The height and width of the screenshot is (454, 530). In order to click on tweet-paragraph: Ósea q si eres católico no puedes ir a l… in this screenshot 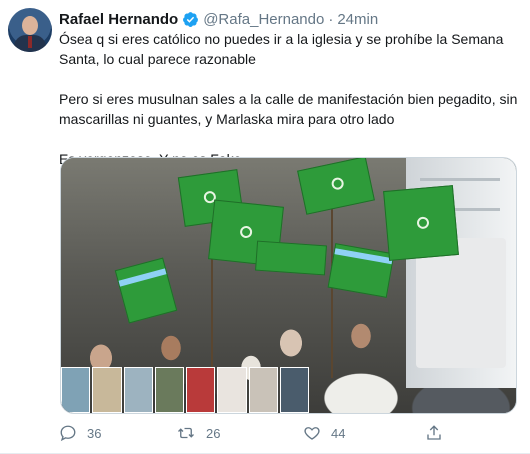, I will do `click(281, 49)`.